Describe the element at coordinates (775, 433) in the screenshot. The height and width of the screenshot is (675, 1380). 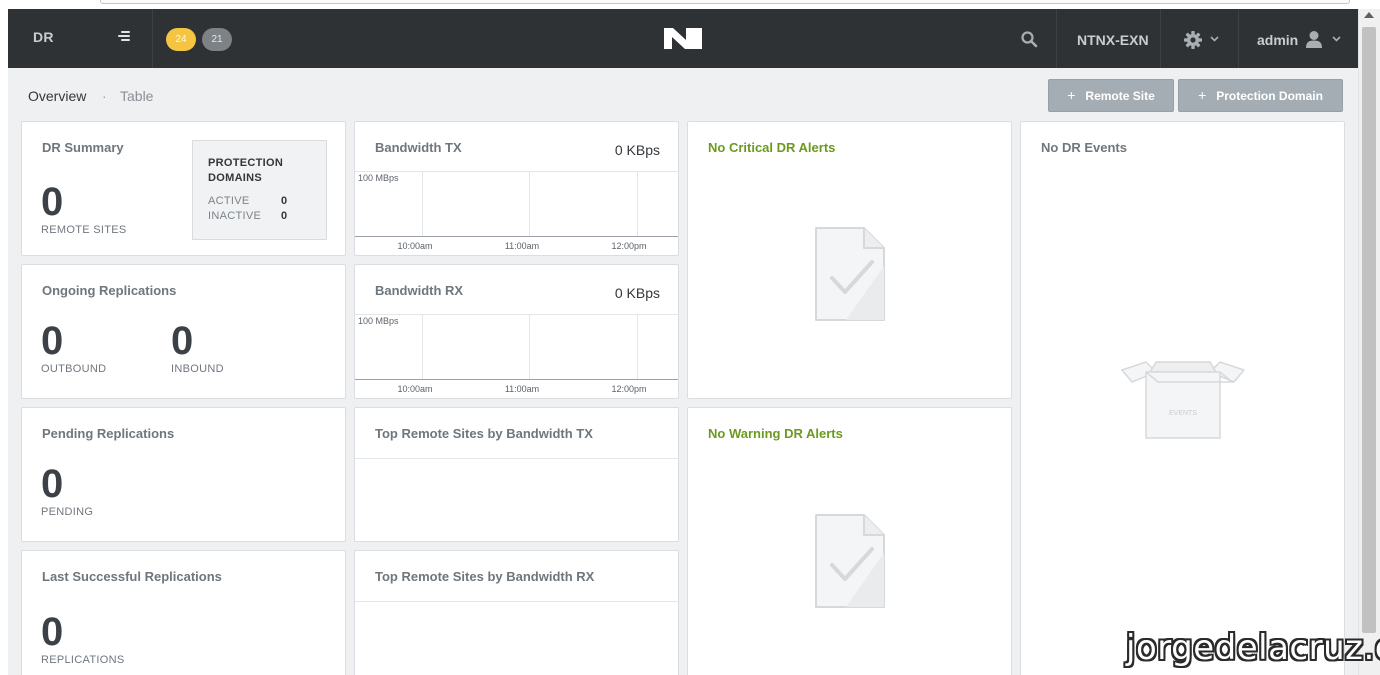
I see `card-title: No Warning DR Alerts` at that location.